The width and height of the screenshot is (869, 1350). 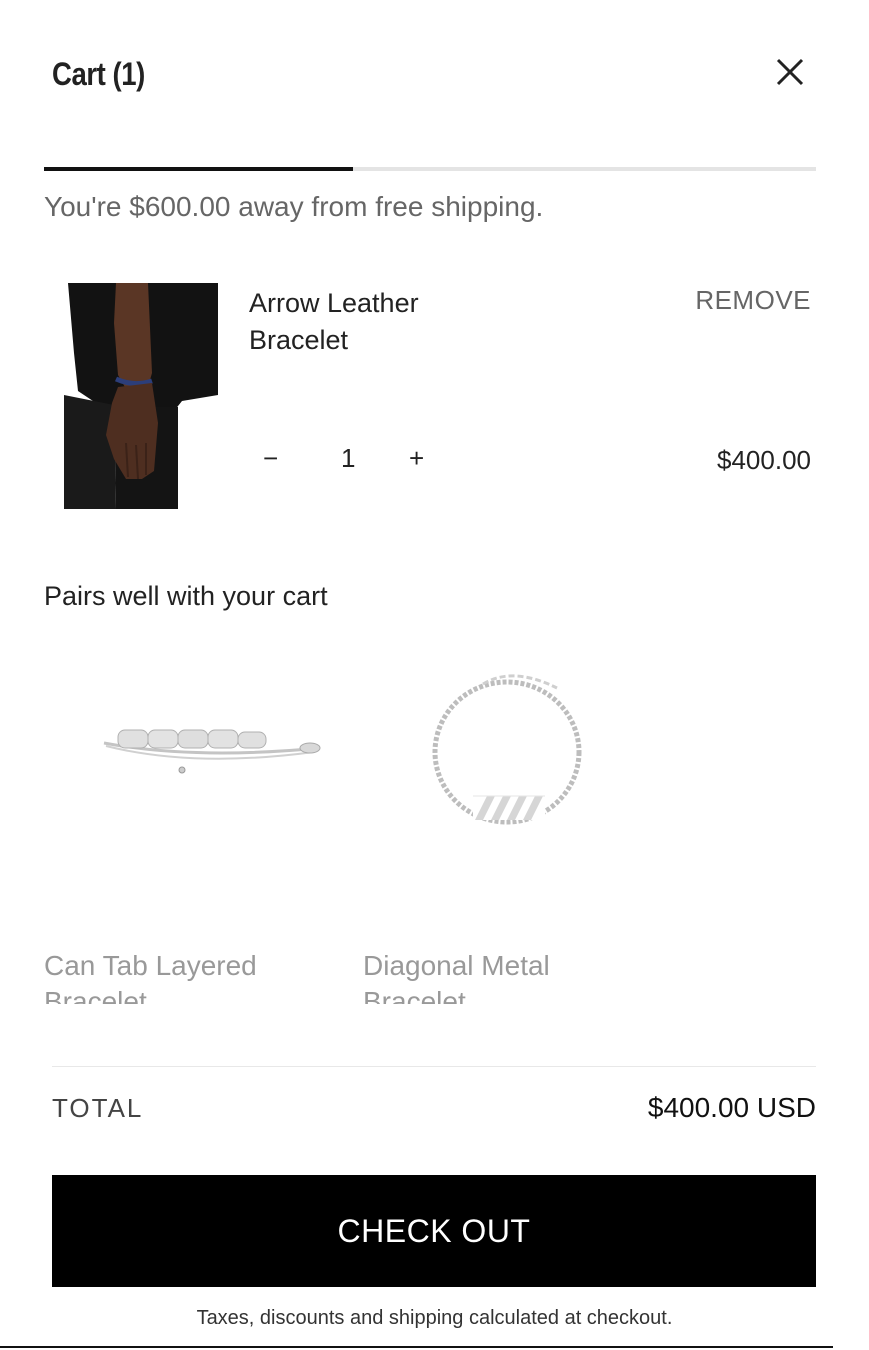 I want to click on recommendation-name: Can Tab Layered Bracelet, so click(x=189, y=976).